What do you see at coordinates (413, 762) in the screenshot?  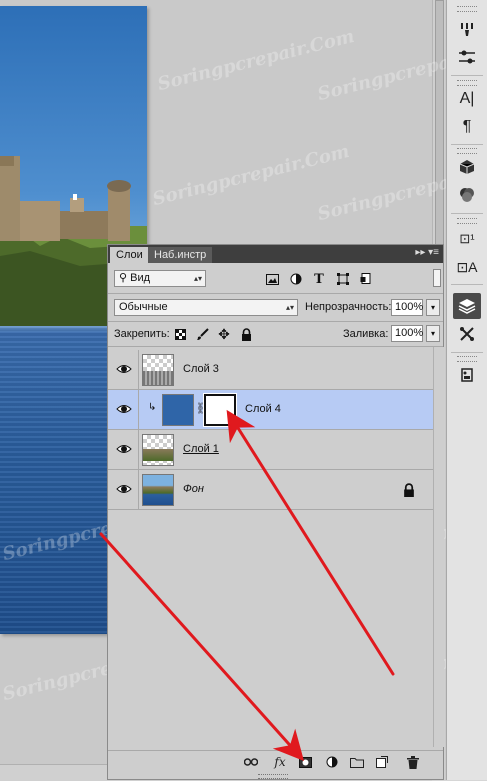 I see `trash-icon` at bounding box center [413, 762].